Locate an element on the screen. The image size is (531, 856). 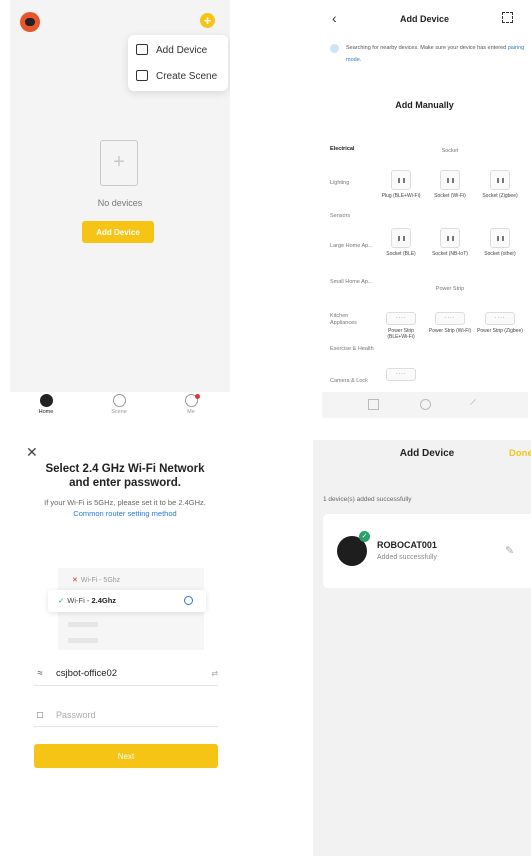
scan-icon is located at coordinates (507, 17).